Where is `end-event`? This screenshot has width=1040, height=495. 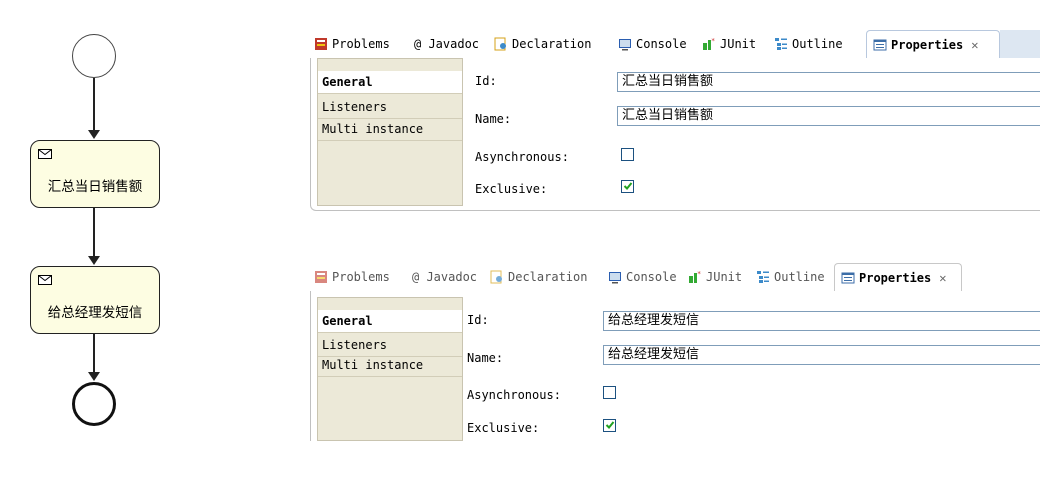 end-event is located at coordinates (94, 404).